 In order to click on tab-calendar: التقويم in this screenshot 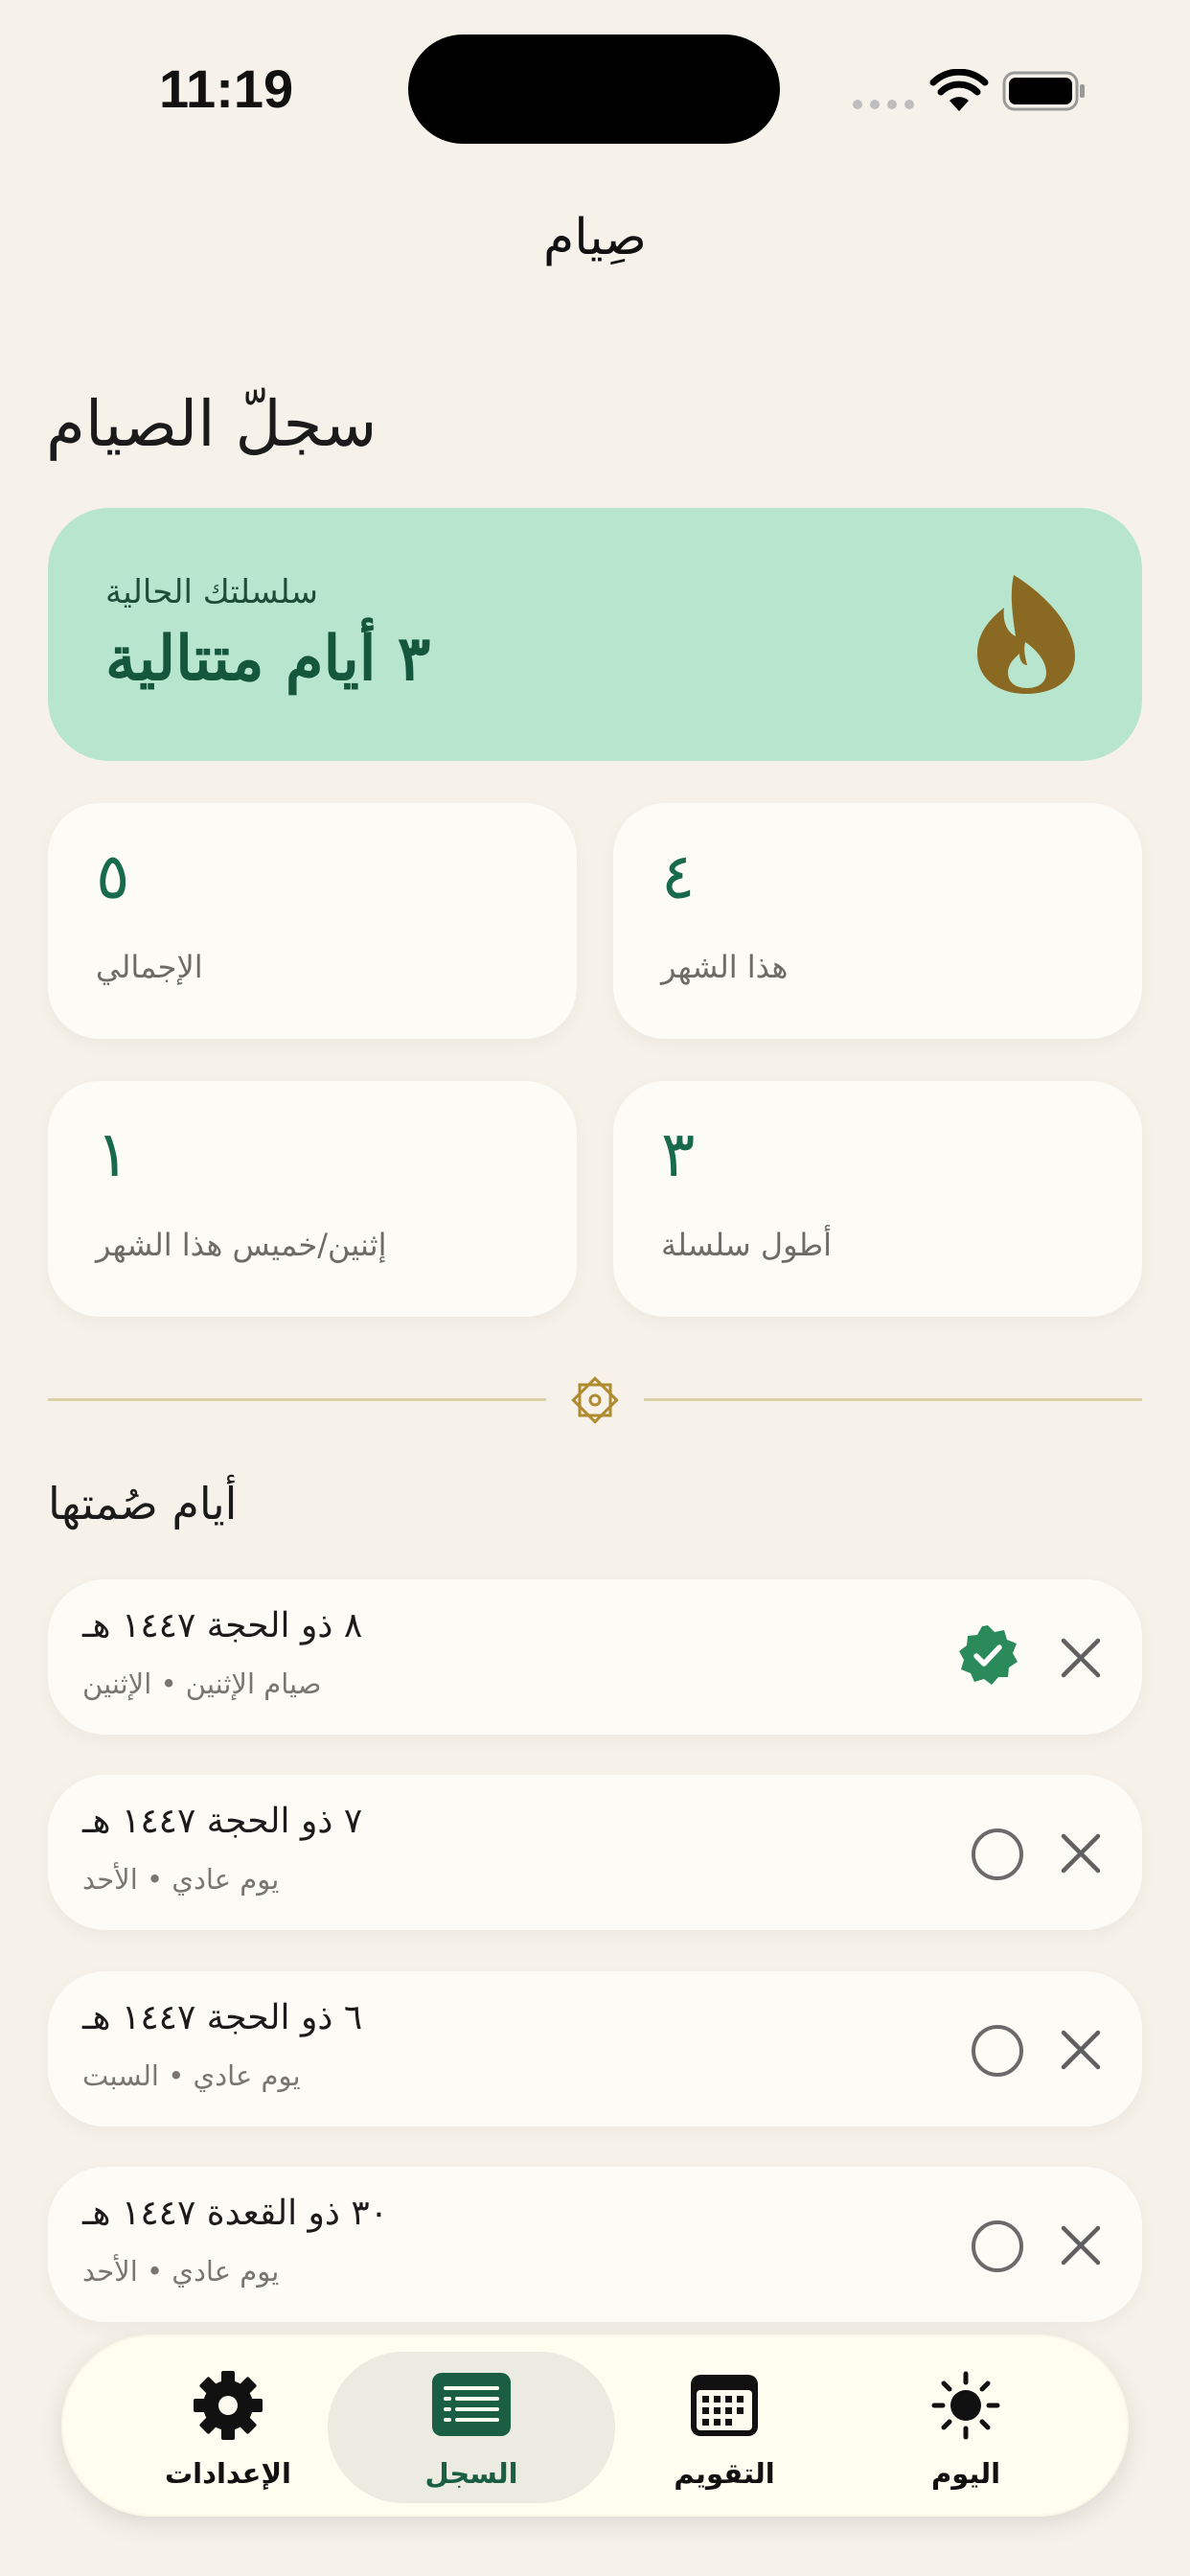, I will do `click(725, 2427)`.